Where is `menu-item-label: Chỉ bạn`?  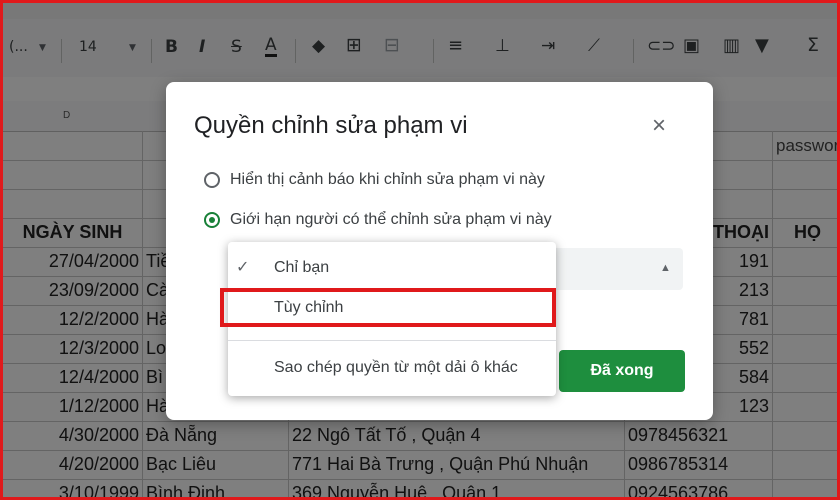 menu-item-label: Chỉ bạn is located at coordinates (302, 267).